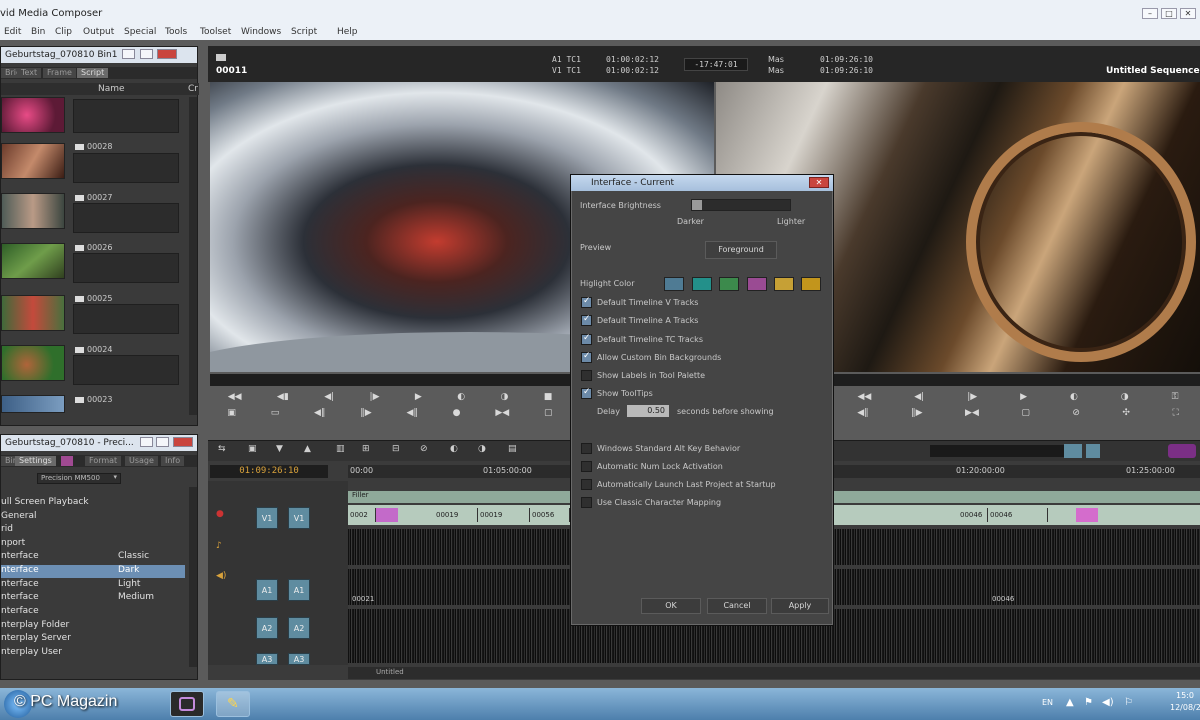  What do you see at coordinates (38, 32) in the screenshot?
I see `menu-bin: Bin` at bounding box center [38, 32].